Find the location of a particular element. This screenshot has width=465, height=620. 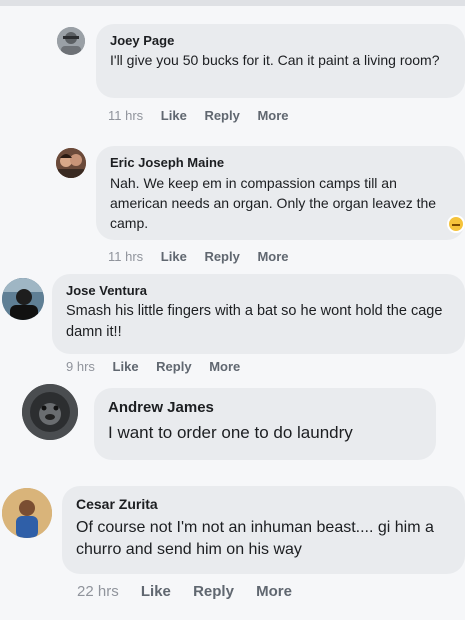

commenter-name: Cesar Zurita is located at coordinates (270, 504).